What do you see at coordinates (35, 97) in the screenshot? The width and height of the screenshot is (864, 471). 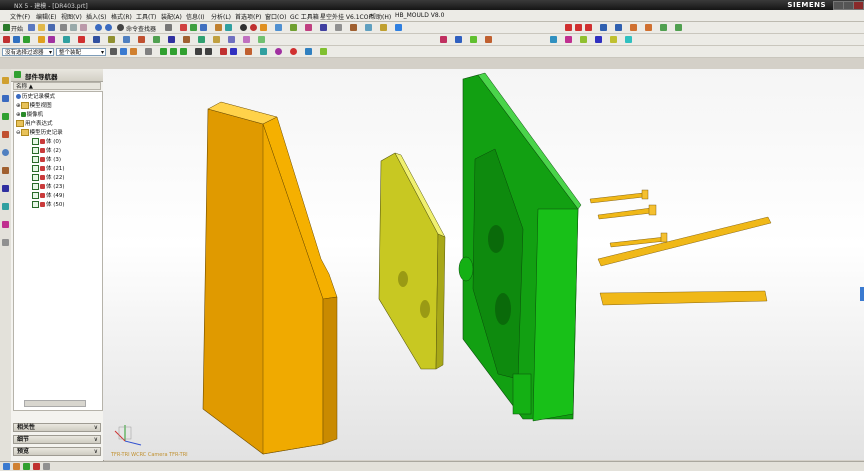 I see `tree-item-history-mode: 历史记录模式` at bounding box center [35, 97].